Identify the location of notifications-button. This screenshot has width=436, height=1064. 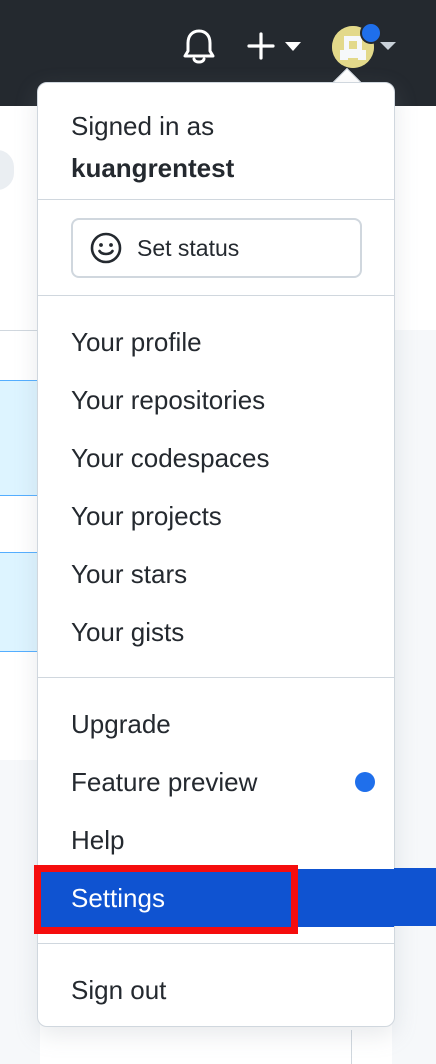
(199, 46).